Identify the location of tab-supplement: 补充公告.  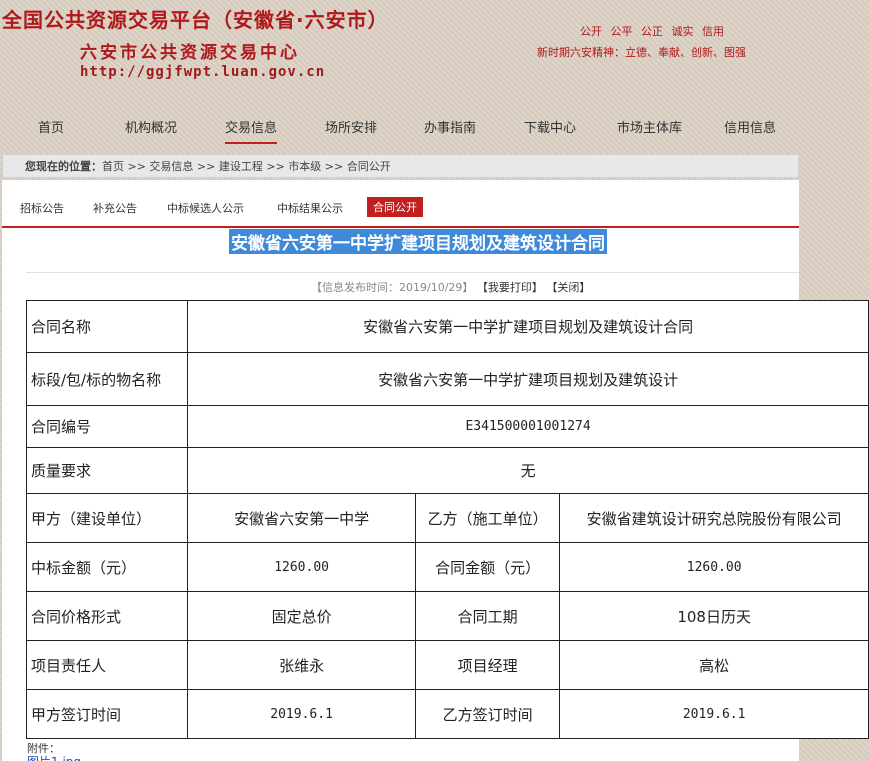
(115, 208).